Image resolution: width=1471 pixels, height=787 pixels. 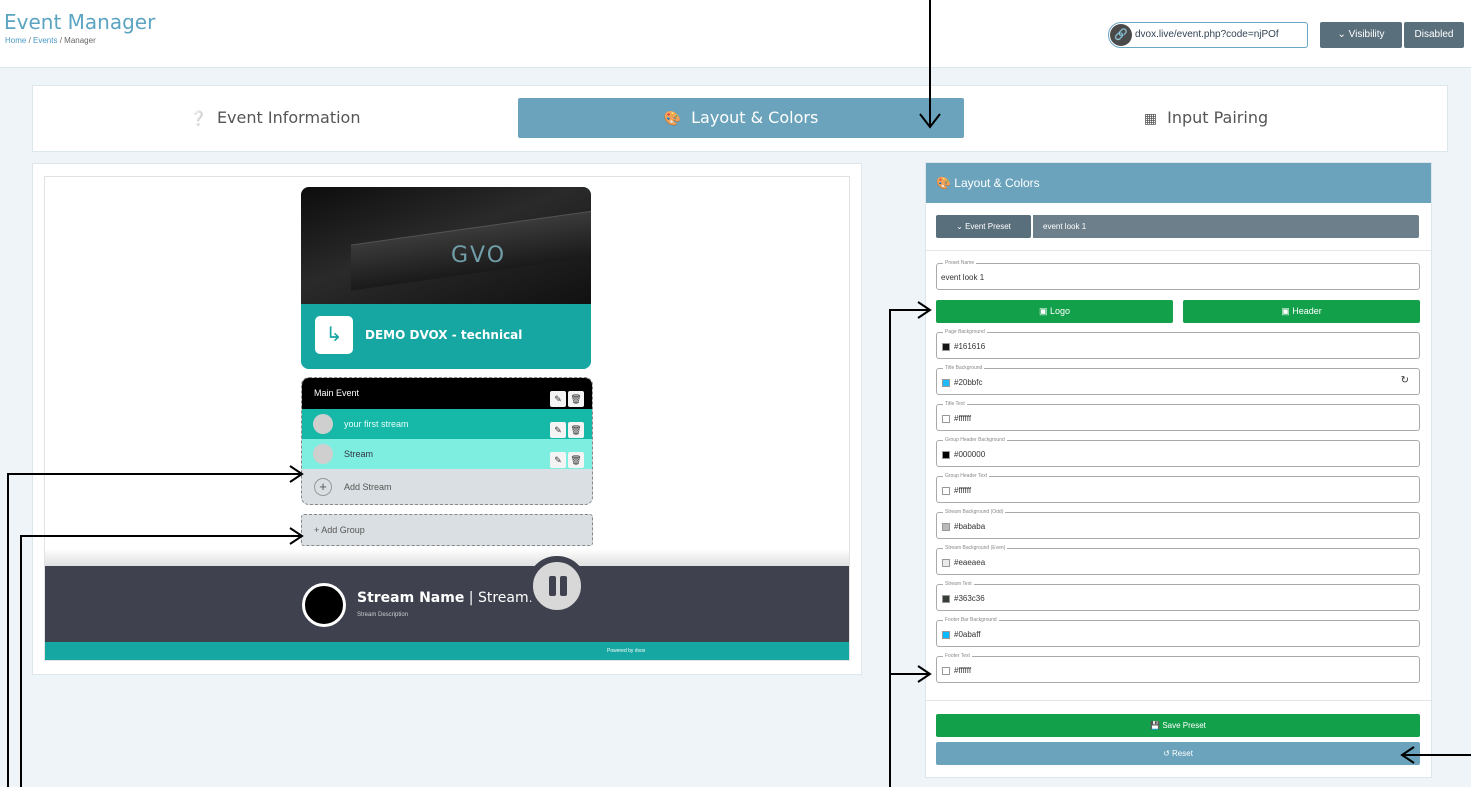 I want to click on group-header: Main Event ✎ 🗑, so click(x=447, y=393).